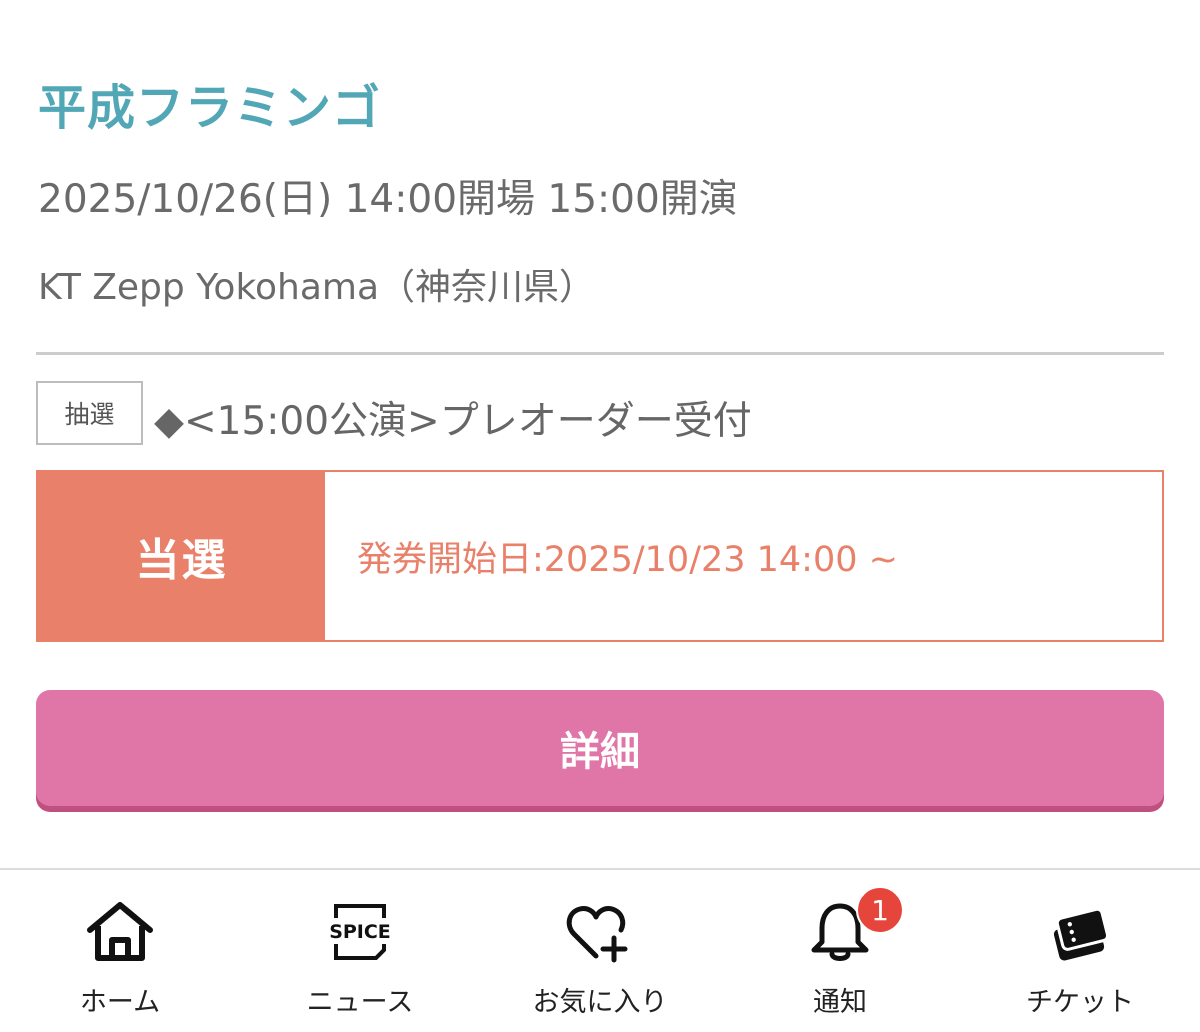 This screenshot has height=1032, width=1200. What do you see at coordinates (600, 748) in the screenshot?
I see `detail-button: 詳細` at bounding box center [600, 748].